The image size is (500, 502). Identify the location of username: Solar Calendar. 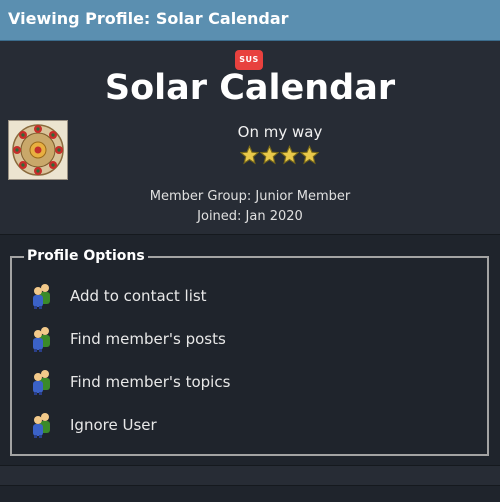
(250, 88).